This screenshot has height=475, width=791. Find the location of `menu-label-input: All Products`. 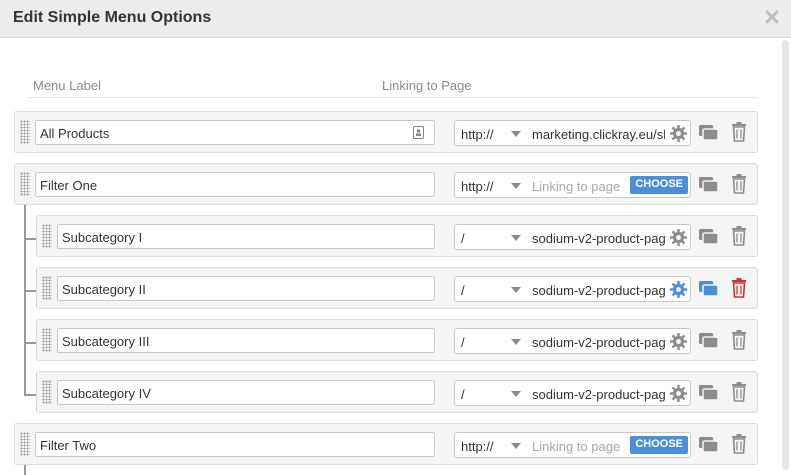

menu-label-input: All Products is located at coordinates (235, 132).